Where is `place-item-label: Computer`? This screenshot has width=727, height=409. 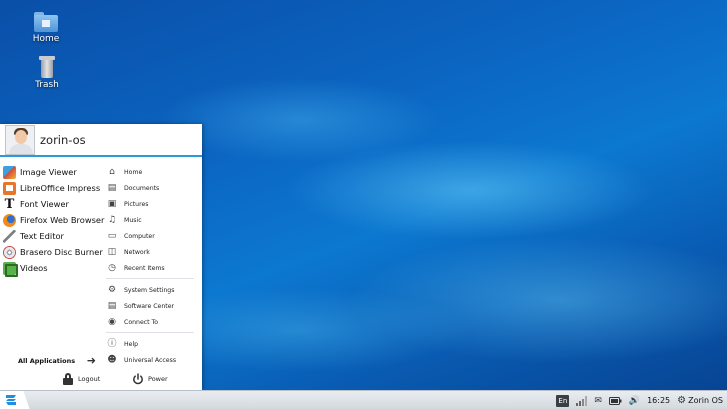
place-item-label: Computer is located at coordinates (139, 236).